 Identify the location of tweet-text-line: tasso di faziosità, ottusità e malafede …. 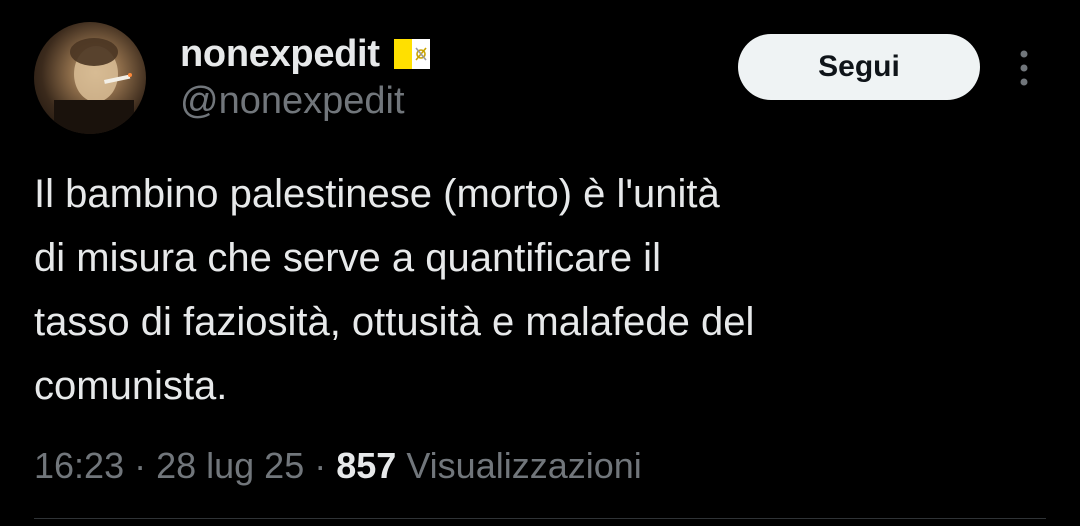
(394, 322).